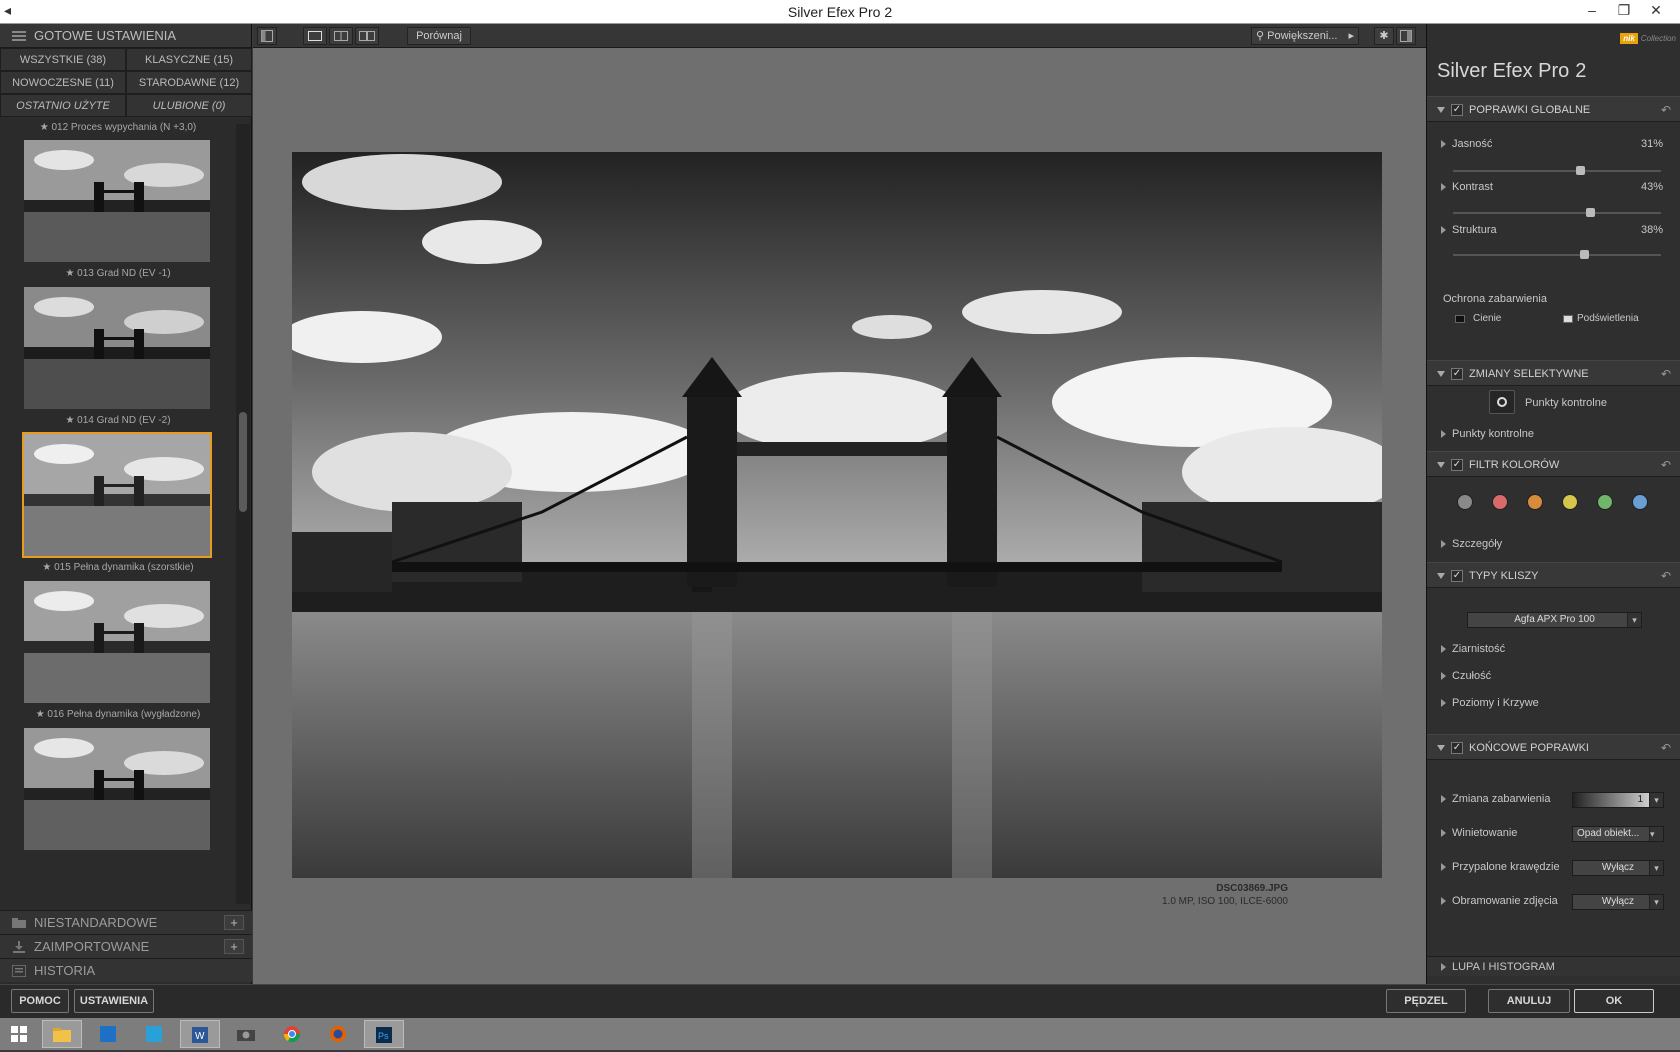  What do you see at coordinates (1457, 374) in the screenshot?
I see `selective-enable-checkbox: ✓` at bounding box center [1457, 374].